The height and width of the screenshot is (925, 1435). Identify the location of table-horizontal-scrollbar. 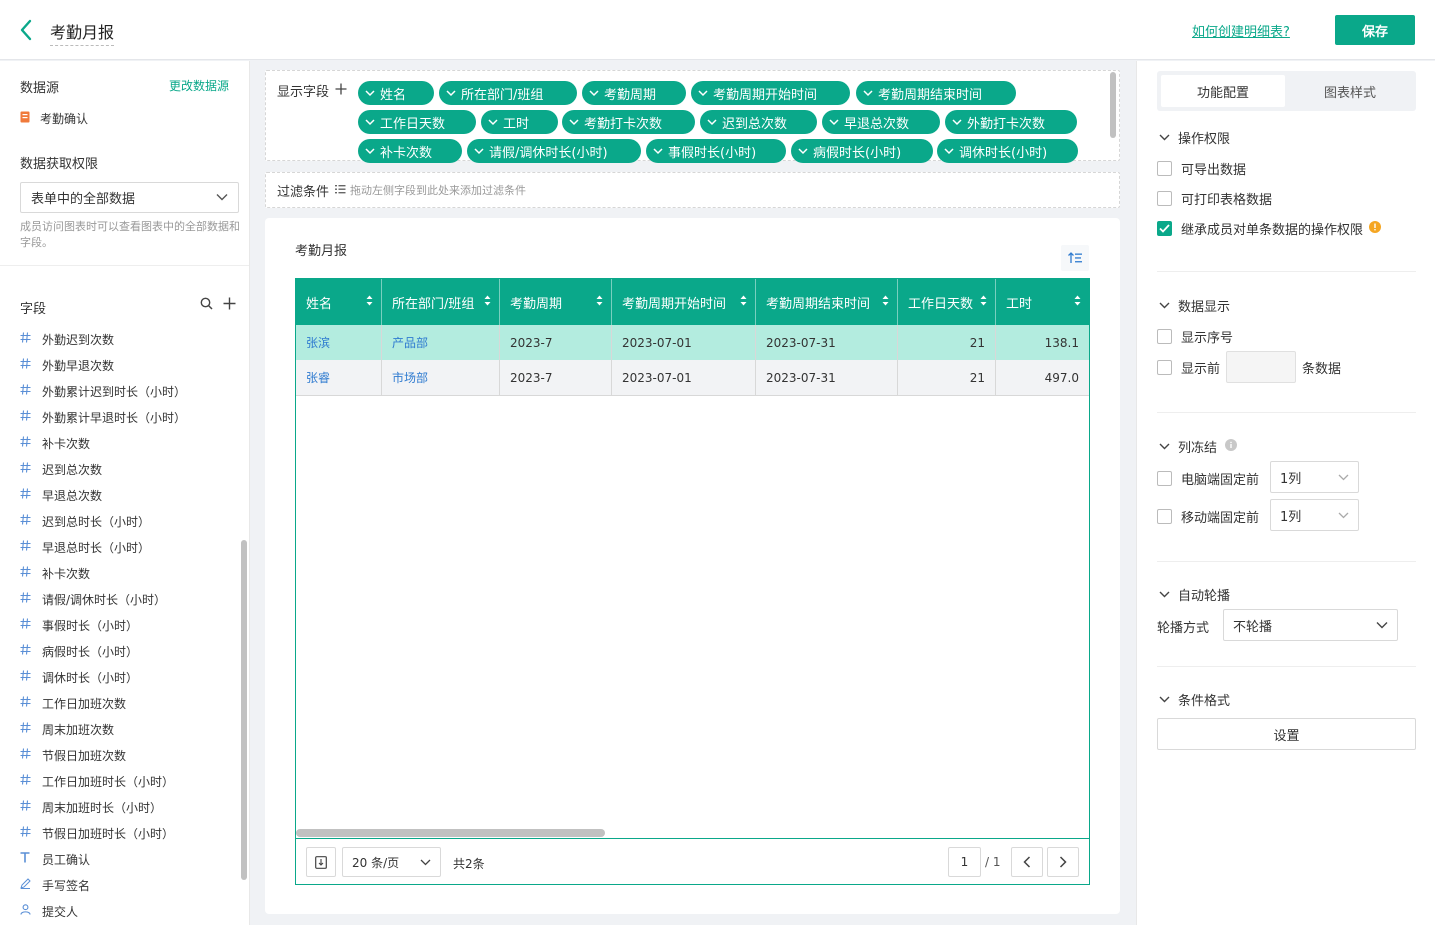
(450, 833).